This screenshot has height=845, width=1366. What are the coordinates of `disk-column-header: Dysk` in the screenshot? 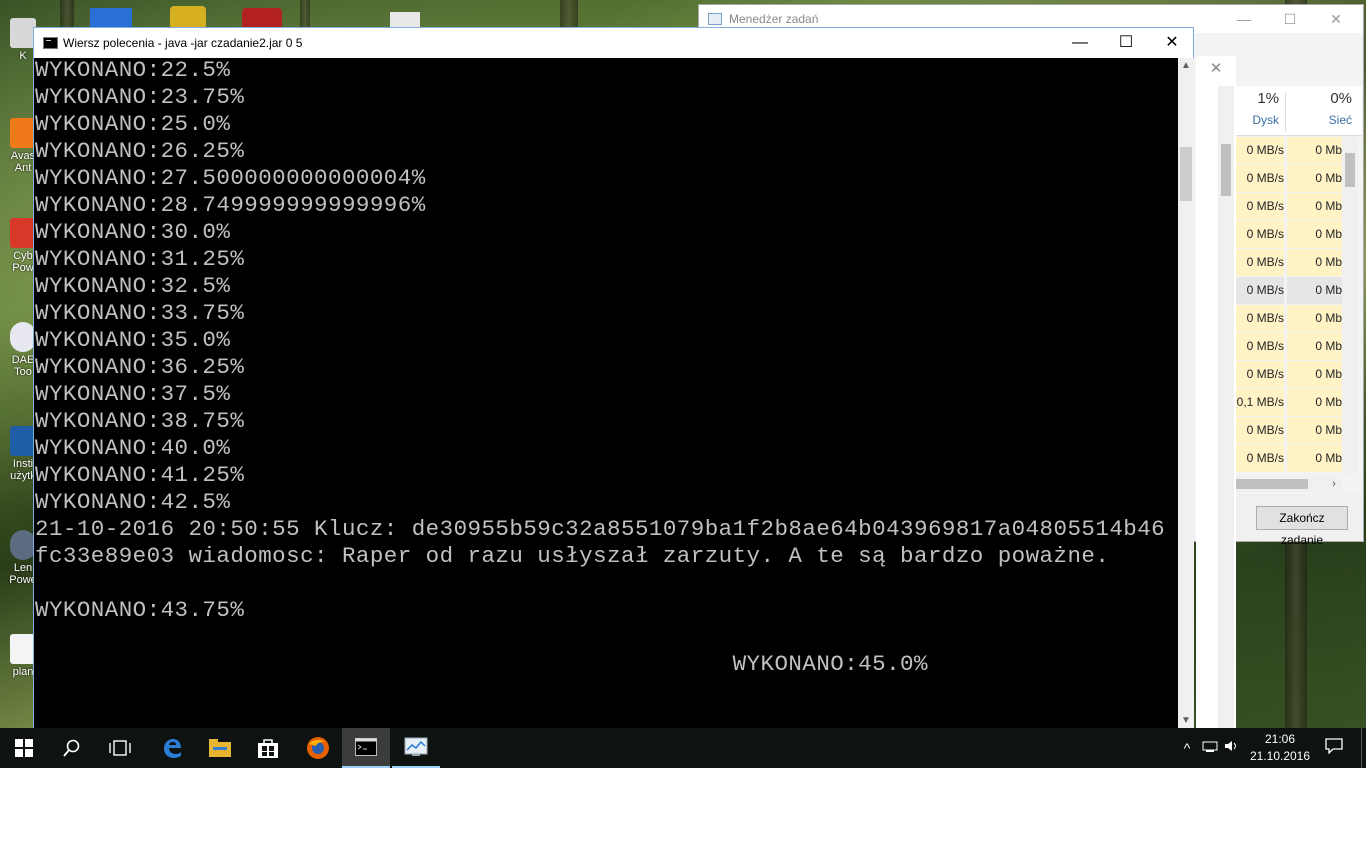 It's located at (1249, 120).